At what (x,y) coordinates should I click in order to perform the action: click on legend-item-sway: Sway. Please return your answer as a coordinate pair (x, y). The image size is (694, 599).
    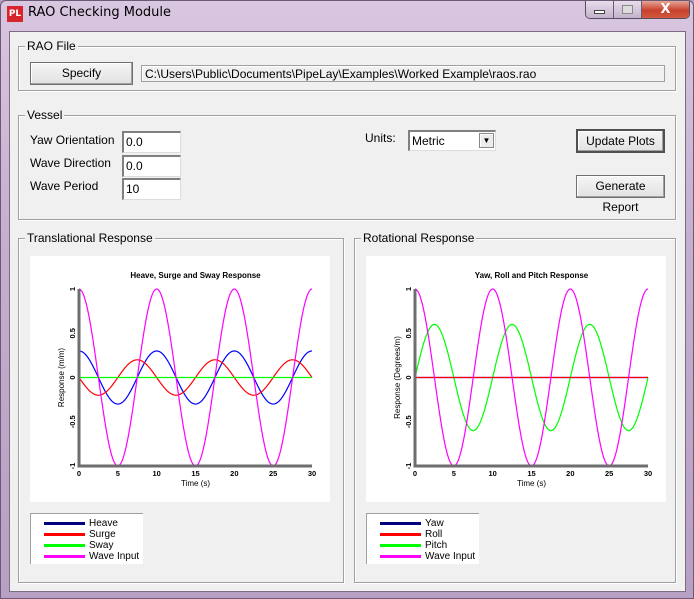
    Looking at the image, I should click on (78, 545).